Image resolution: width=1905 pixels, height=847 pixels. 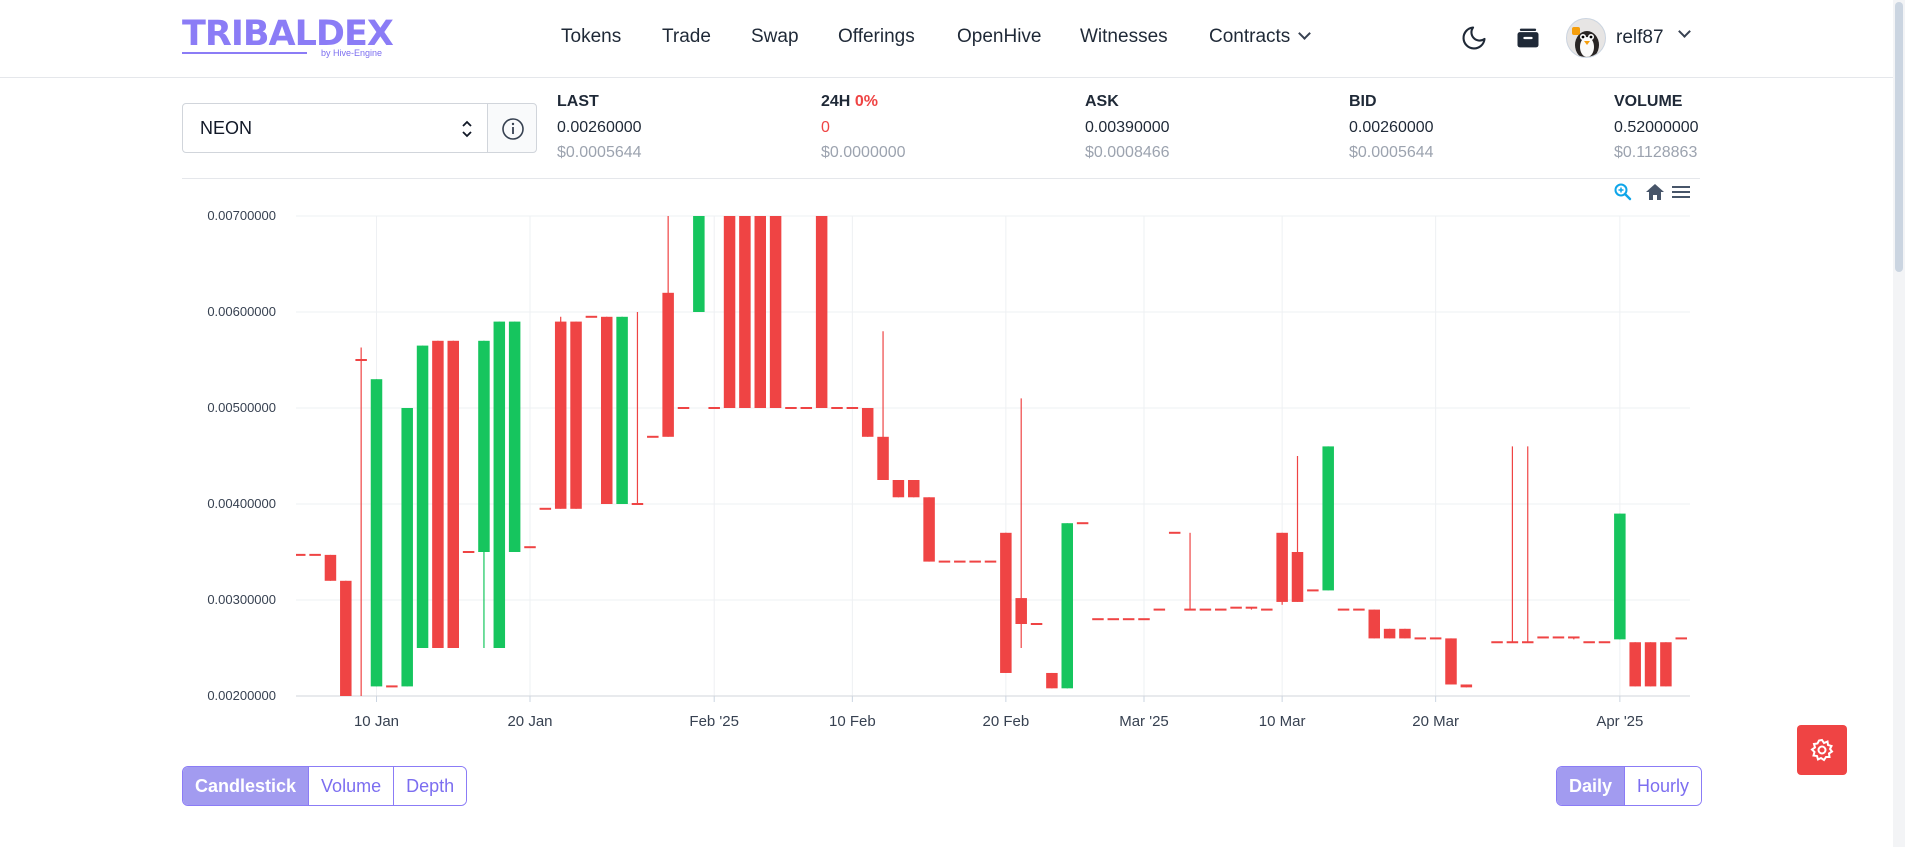 I want to click on nav-offerings: Offerings, so click(x=876, y=37).